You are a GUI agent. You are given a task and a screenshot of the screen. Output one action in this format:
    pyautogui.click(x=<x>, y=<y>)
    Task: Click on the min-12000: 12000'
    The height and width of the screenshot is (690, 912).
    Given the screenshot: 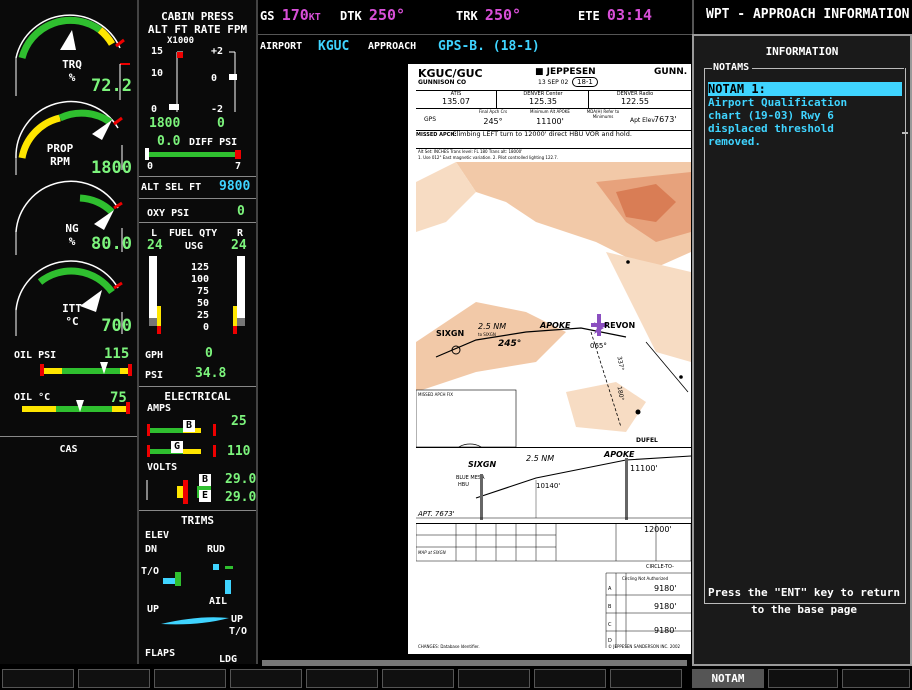 What is the action you would take?
    pyautogui.click(x=658, y=529)
    